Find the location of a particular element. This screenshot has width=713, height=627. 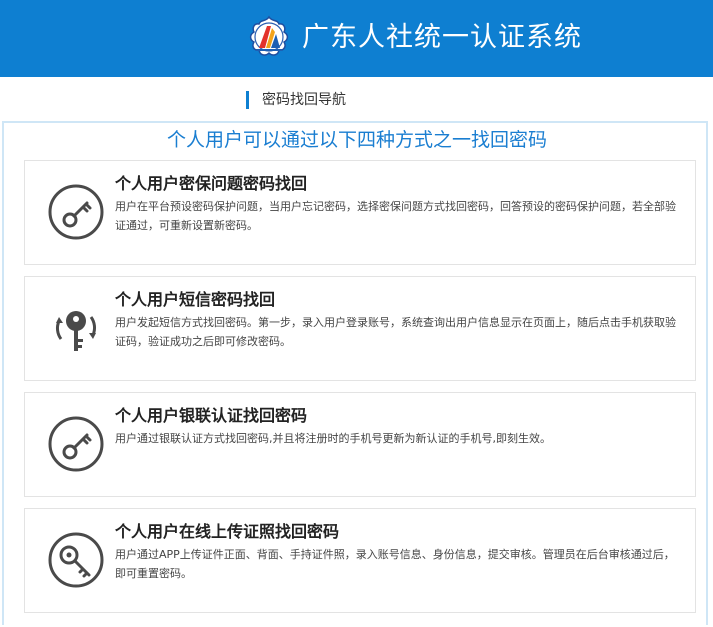

method-title: 个人用户短信密码找回 is located at coordinates (195, 300).